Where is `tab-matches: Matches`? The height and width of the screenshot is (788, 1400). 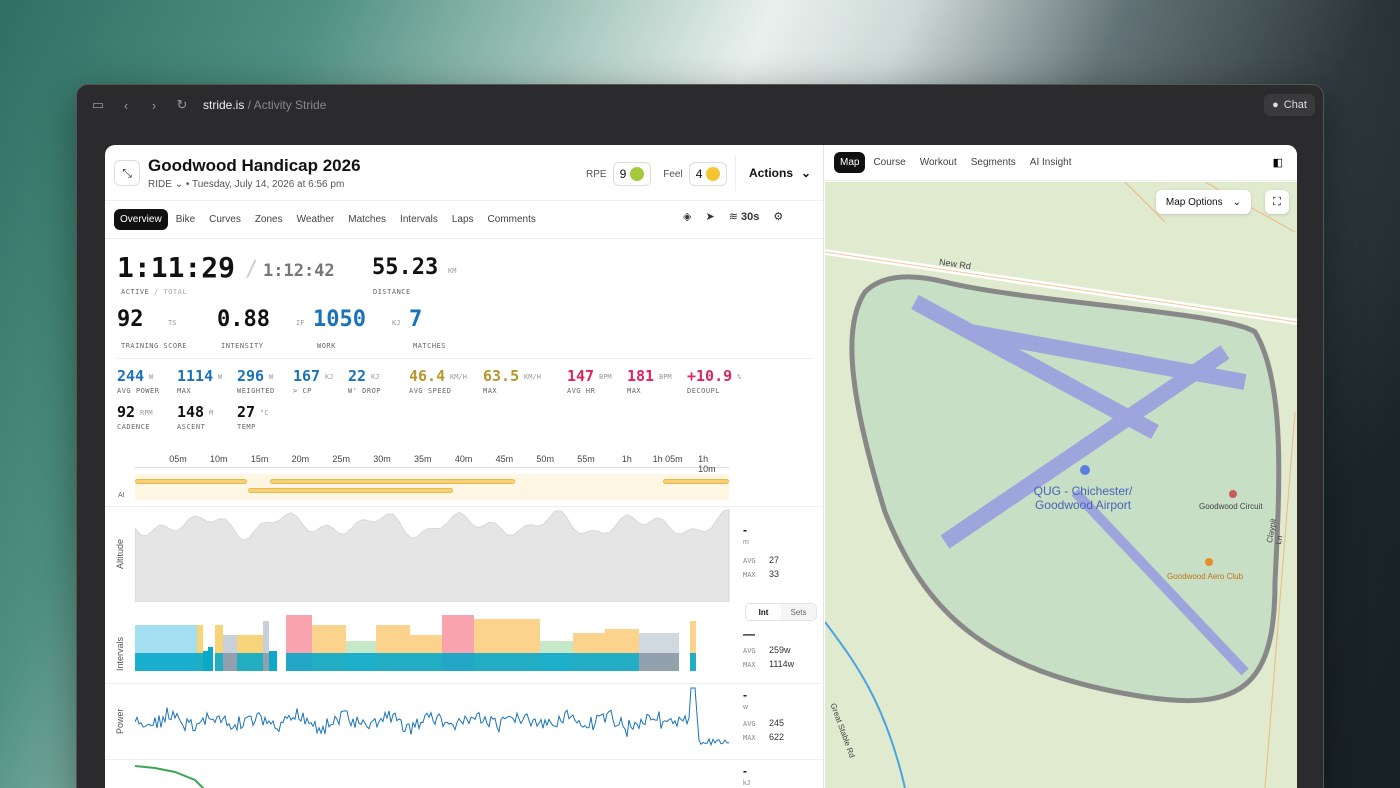 tab-matches: Matches is located at coordinates (367, 219).